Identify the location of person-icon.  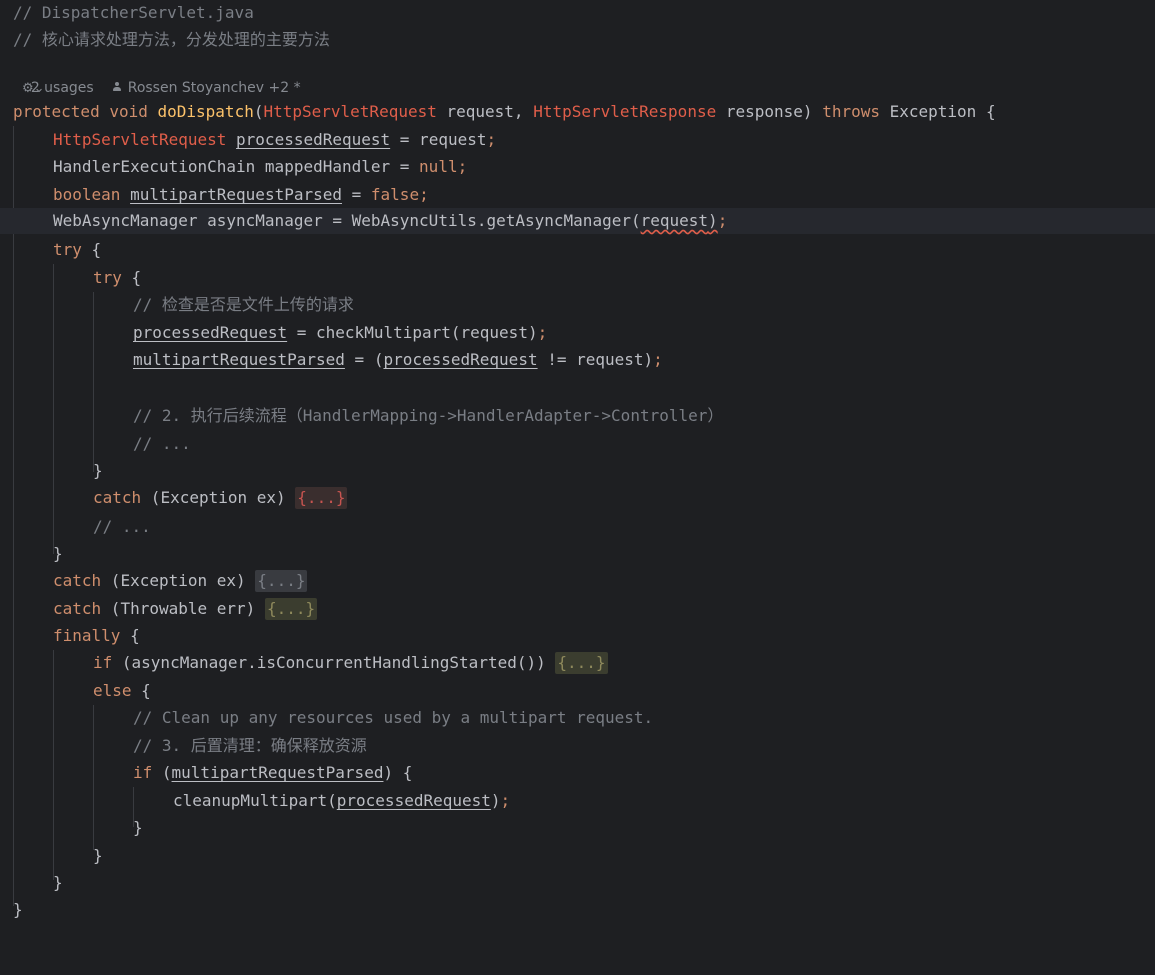
(117, 87).